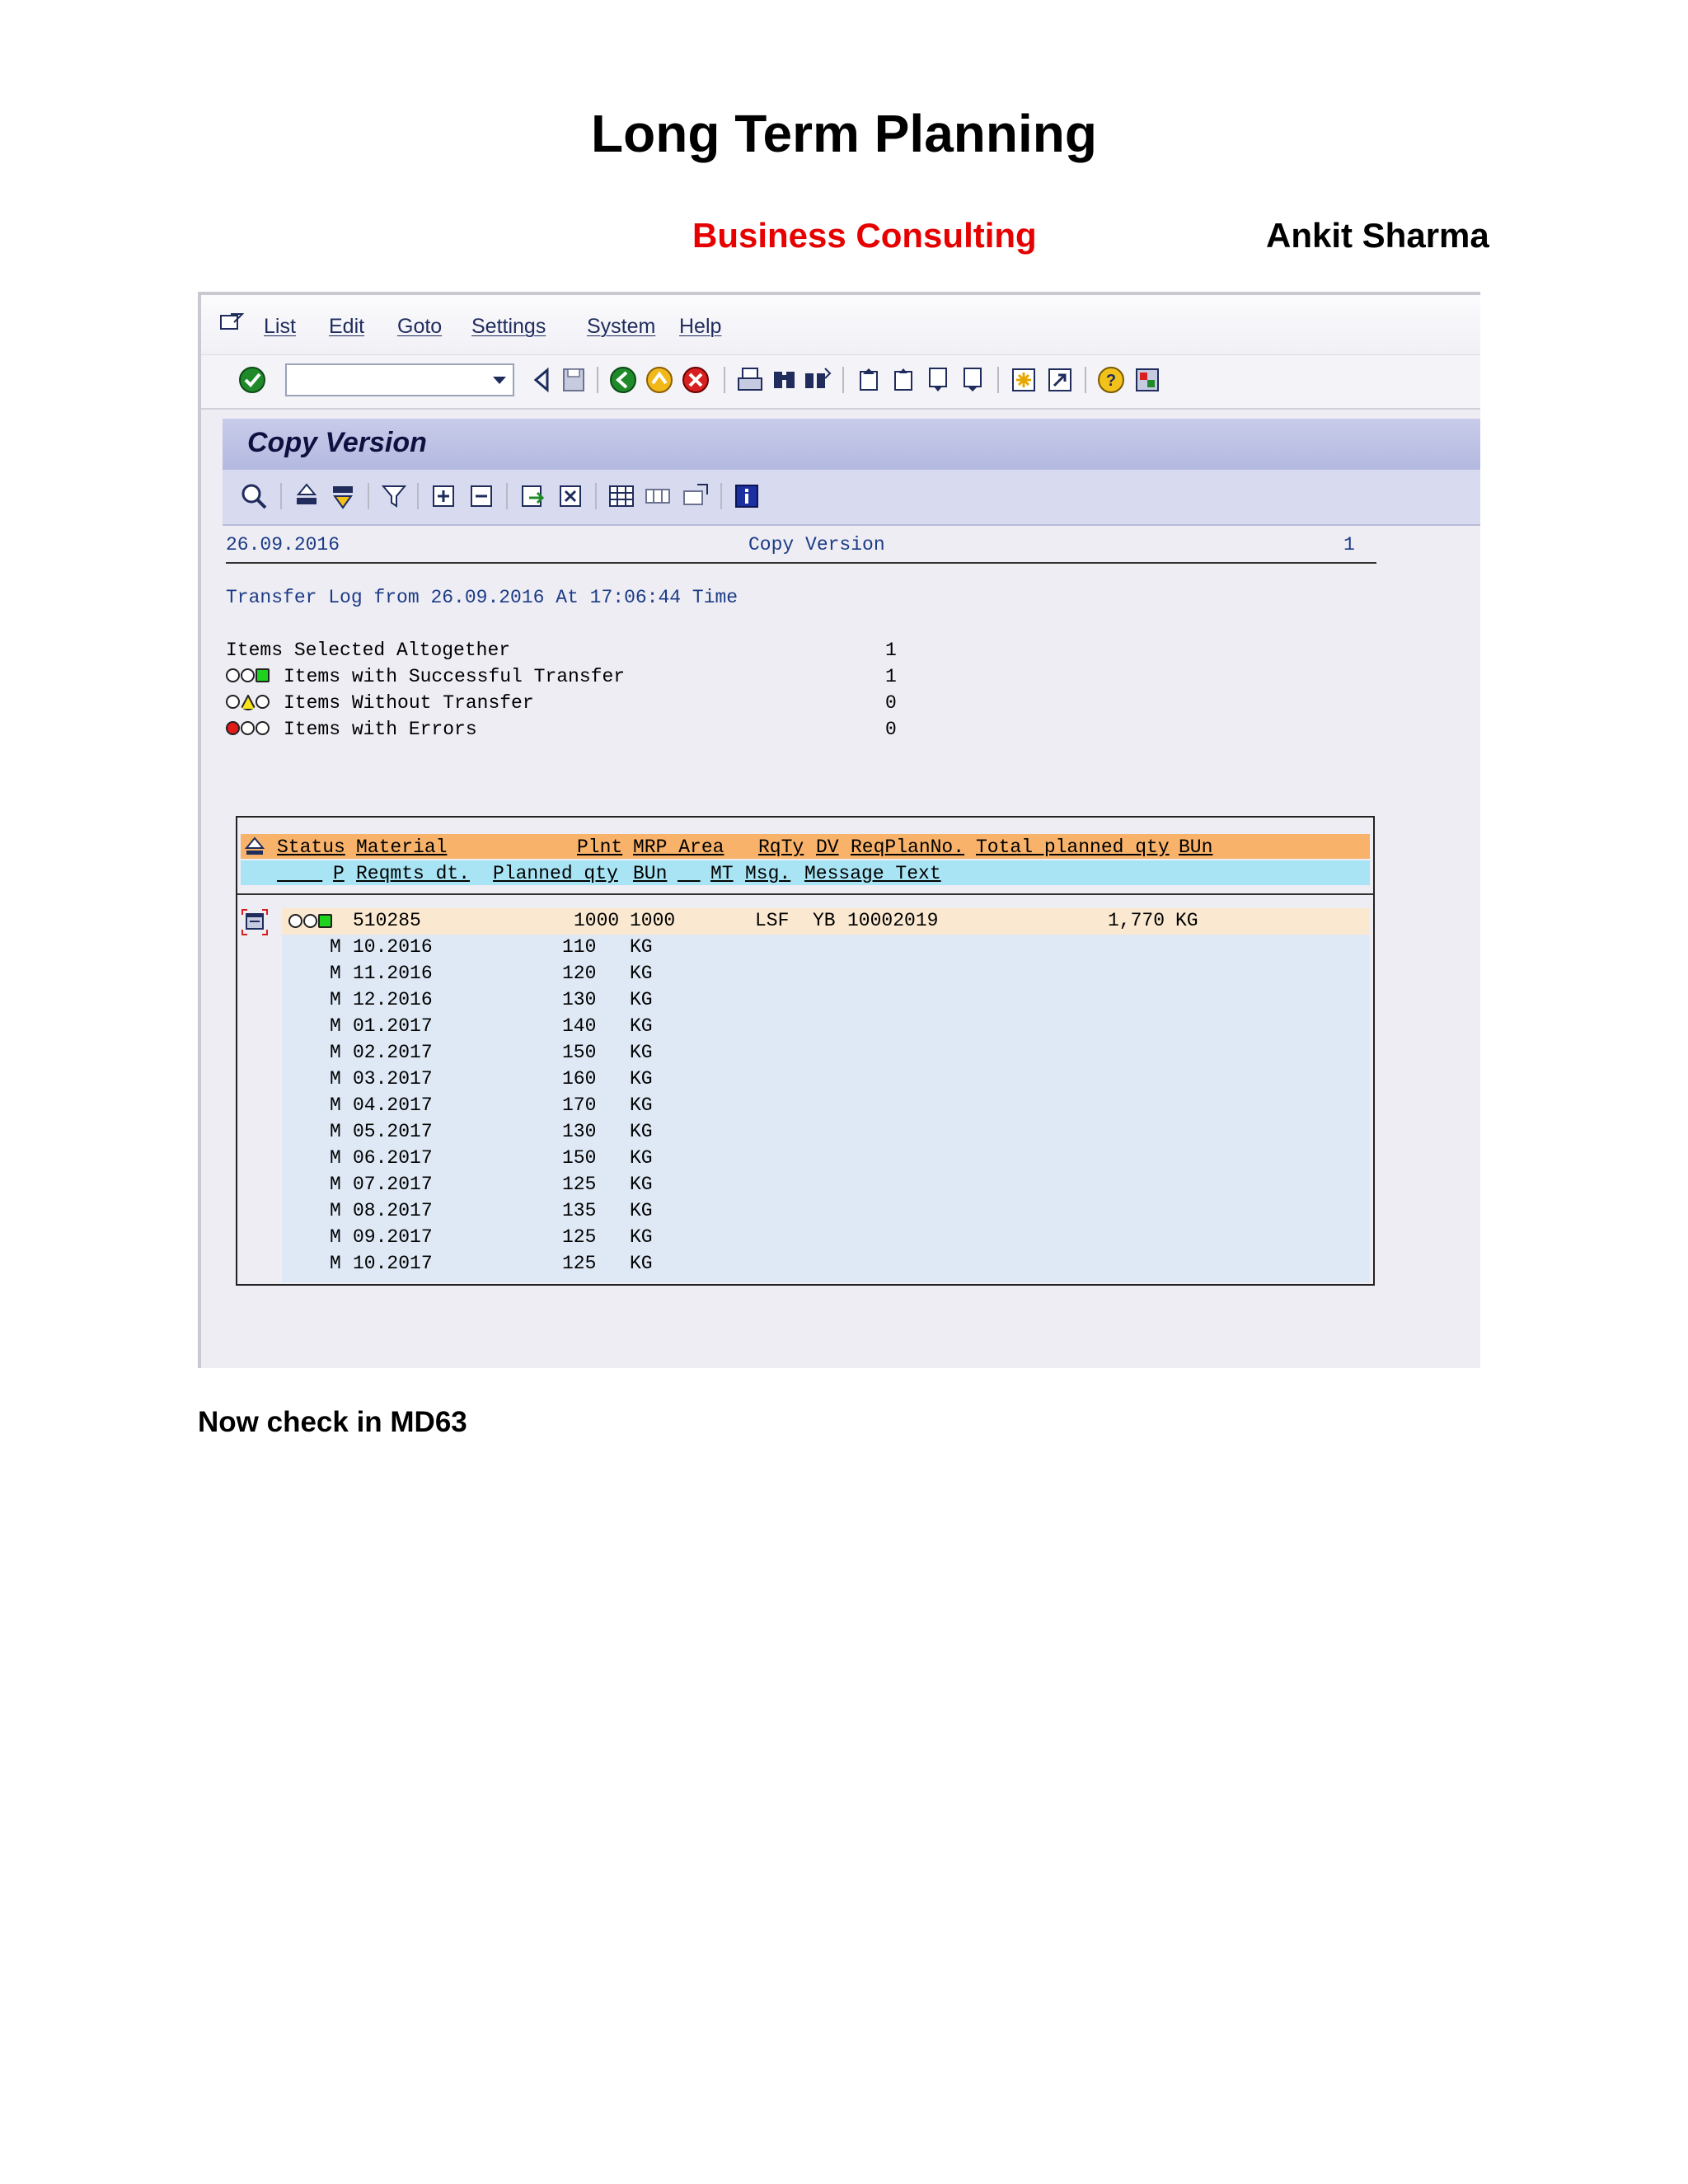 This screenshot has height=2184, width=1688. I want to click on next-page-icon, so click(938, 380).